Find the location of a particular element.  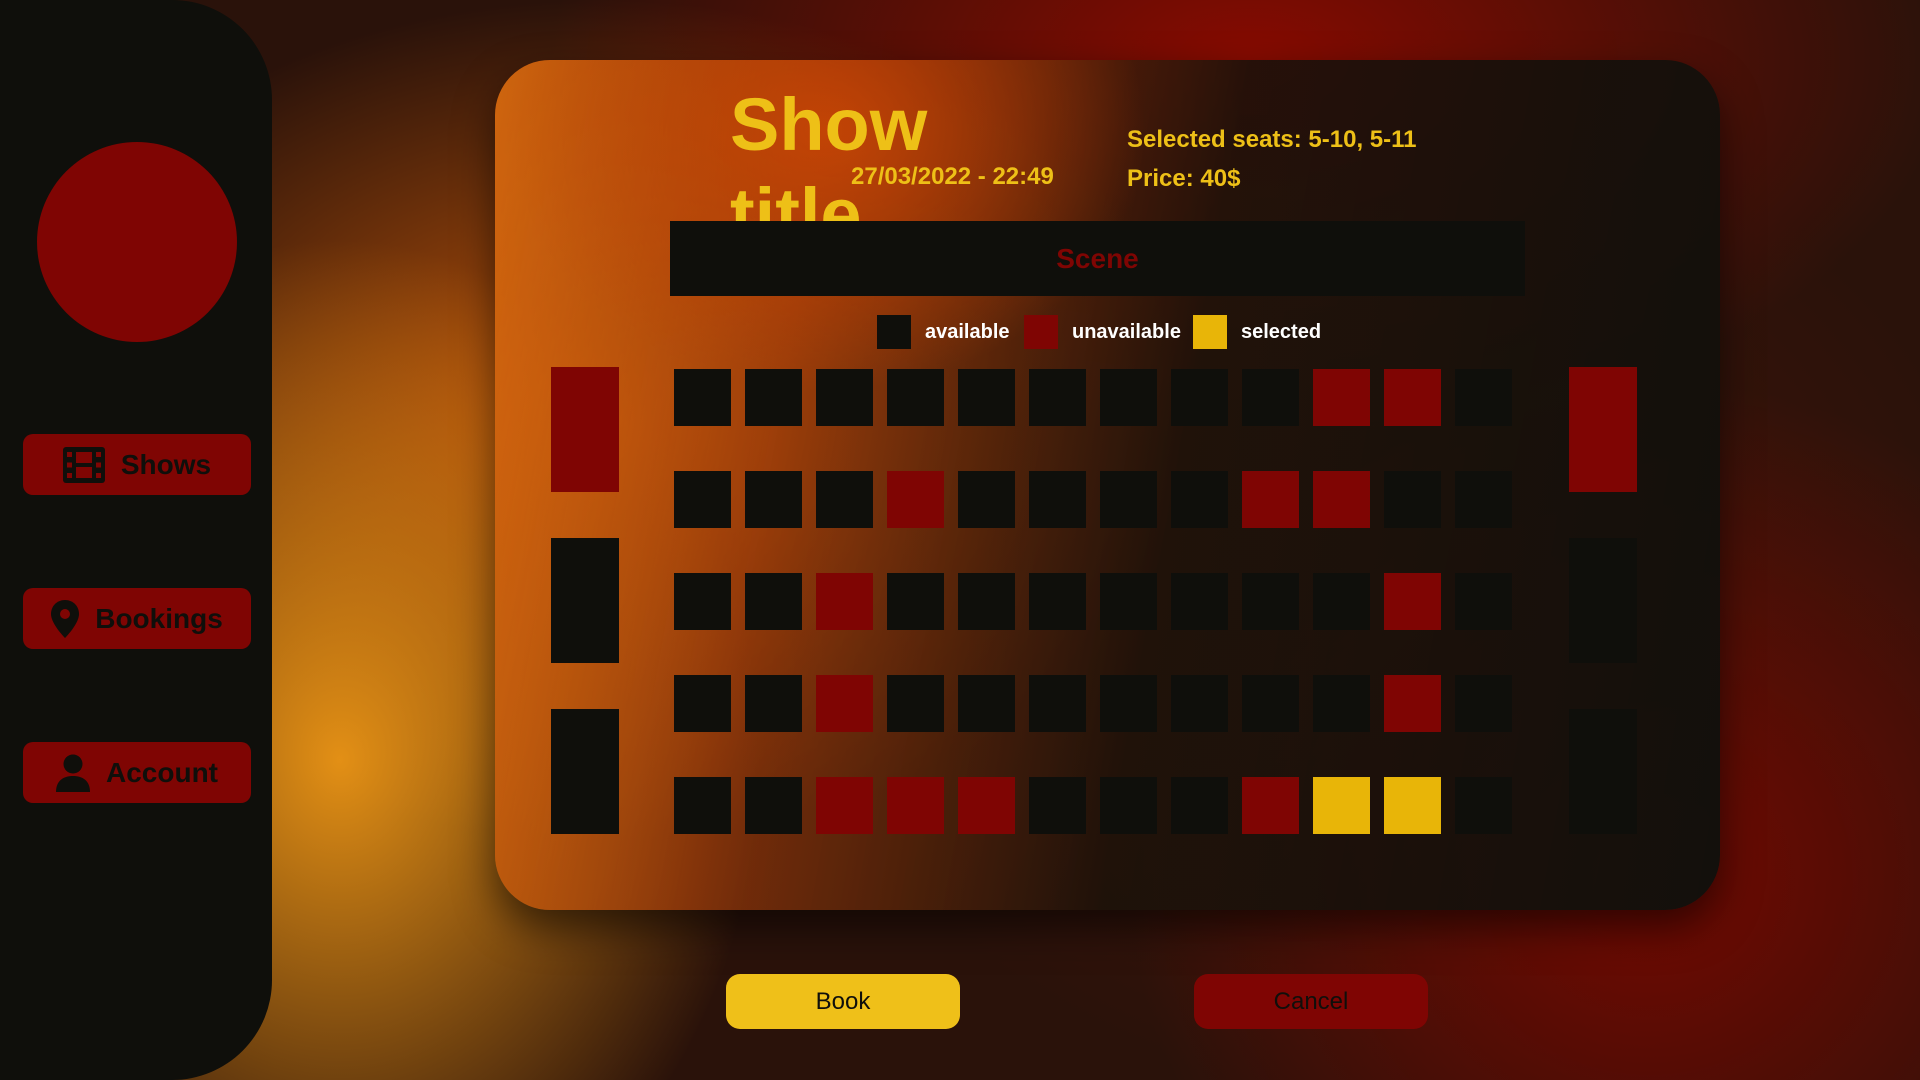

show-datetime: 27/03/2022 - 22:49 is located at coordinates (952, 176).